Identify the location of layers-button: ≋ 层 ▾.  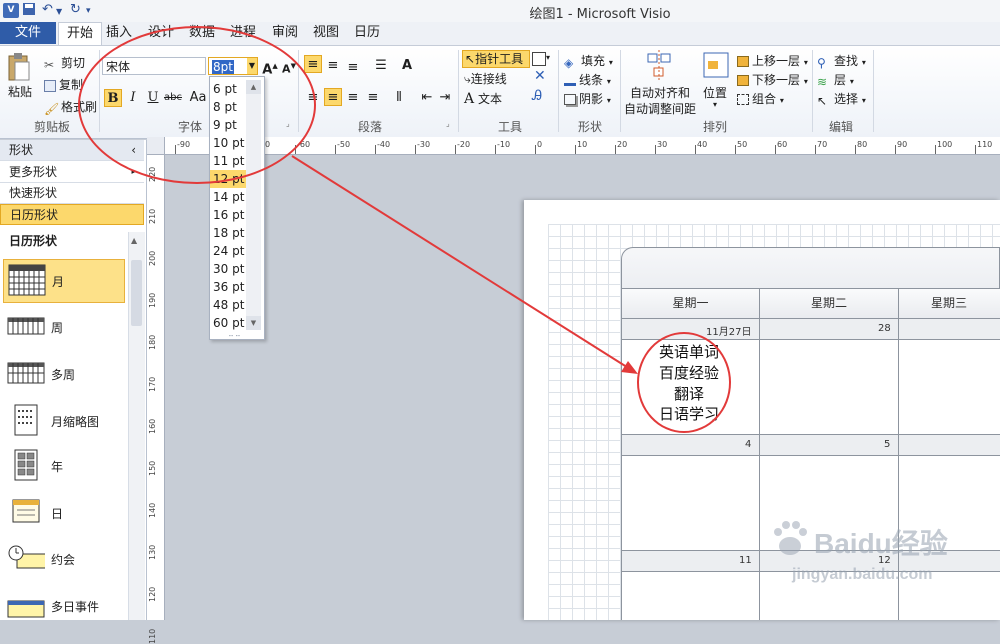
(835, 80).